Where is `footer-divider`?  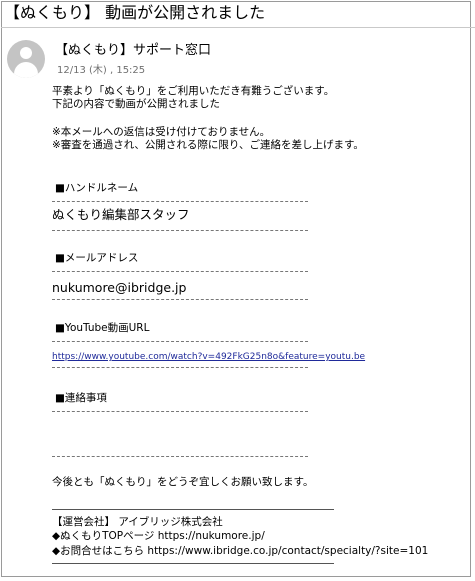 footer-divider is located at coordinates (193, 509).